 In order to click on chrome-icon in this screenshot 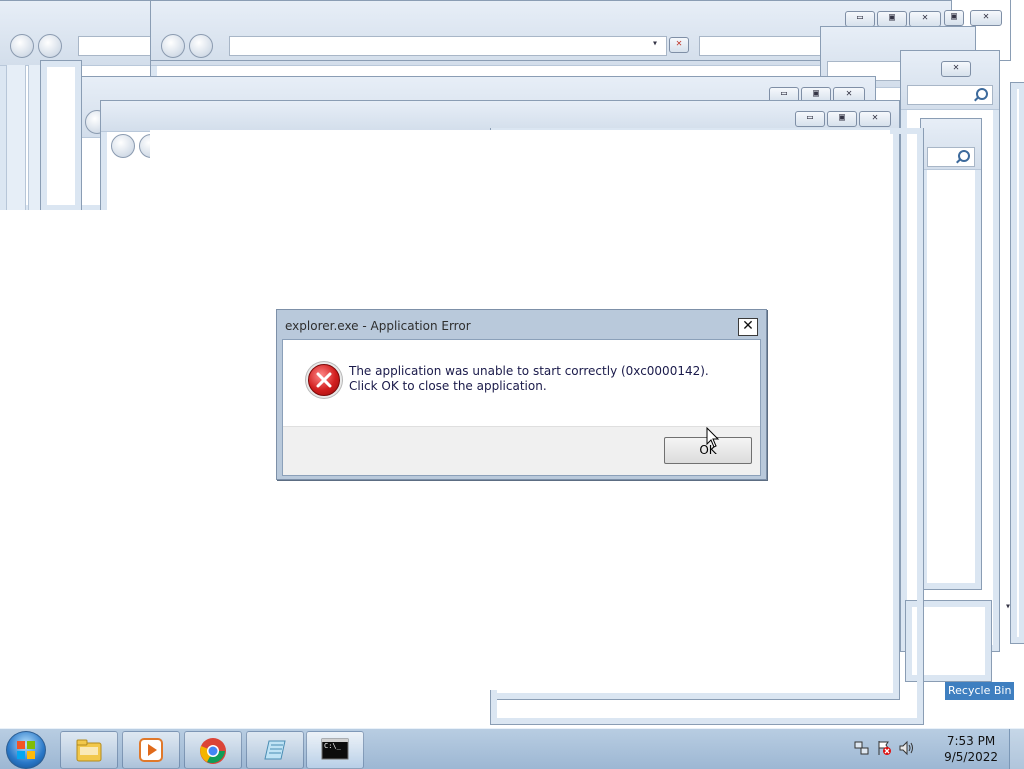, I will do `click(213, 751)`.